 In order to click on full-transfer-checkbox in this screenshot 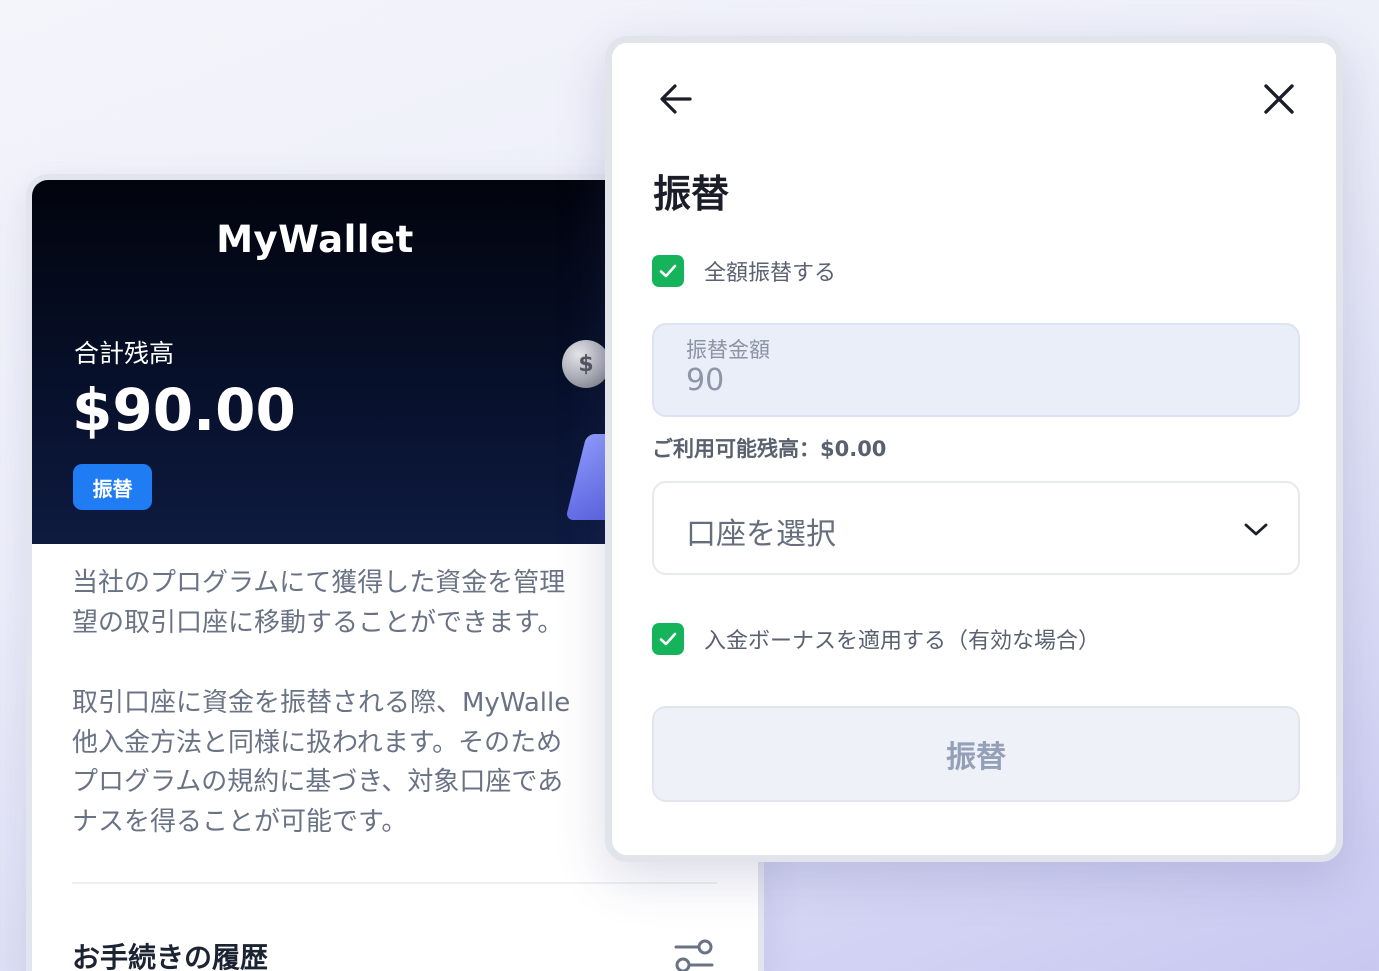, I will do `click(668, 271)`.